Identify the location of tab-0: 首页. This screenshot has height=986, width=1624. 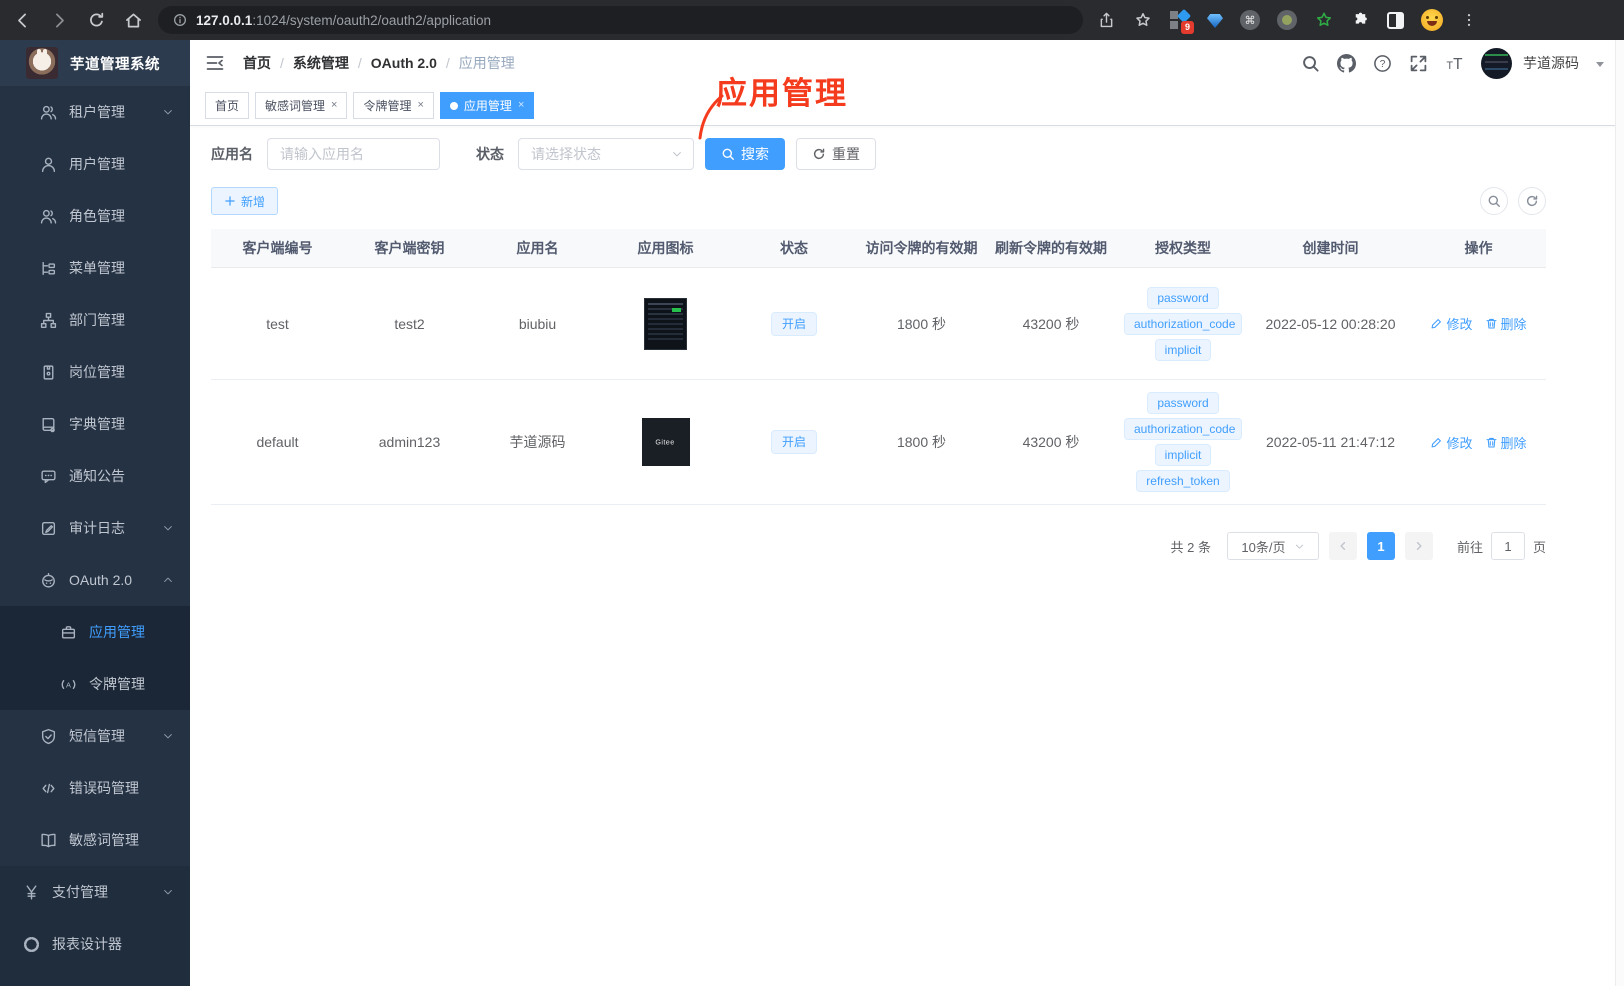
(227, 105).